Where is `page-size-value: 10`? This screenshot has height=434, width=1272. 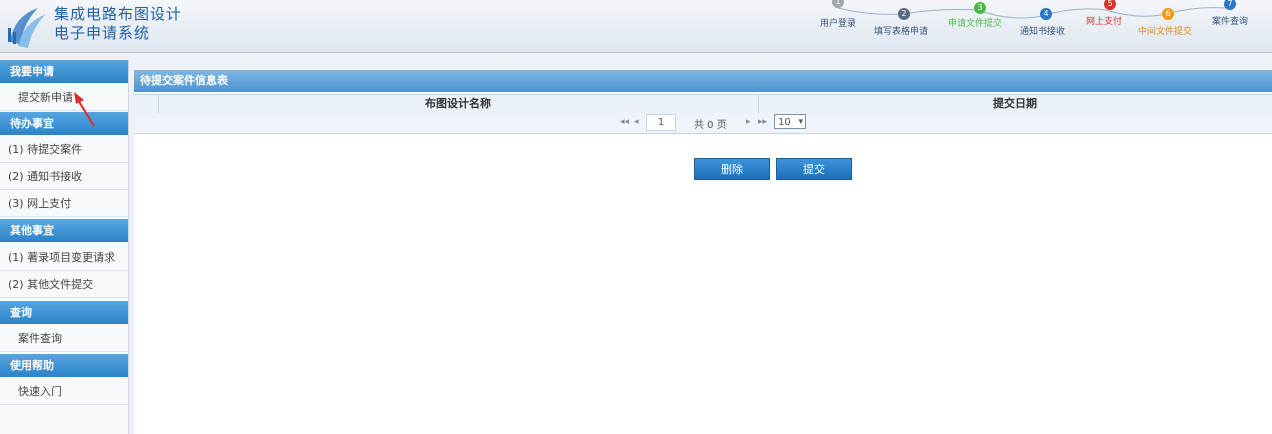
page-size-value: 10 is located at coordinates (784, 122).